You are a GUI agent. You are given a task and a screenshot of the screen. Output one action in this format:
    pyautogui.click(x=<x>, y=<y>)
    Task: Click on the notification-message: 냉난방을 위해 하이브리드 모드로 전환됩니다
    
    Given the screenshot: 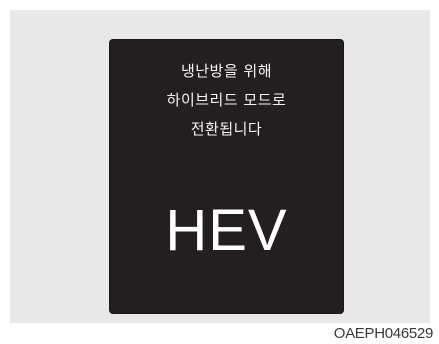 What is the action you would take?
    pyautogui.click(x=226, y=100)
    